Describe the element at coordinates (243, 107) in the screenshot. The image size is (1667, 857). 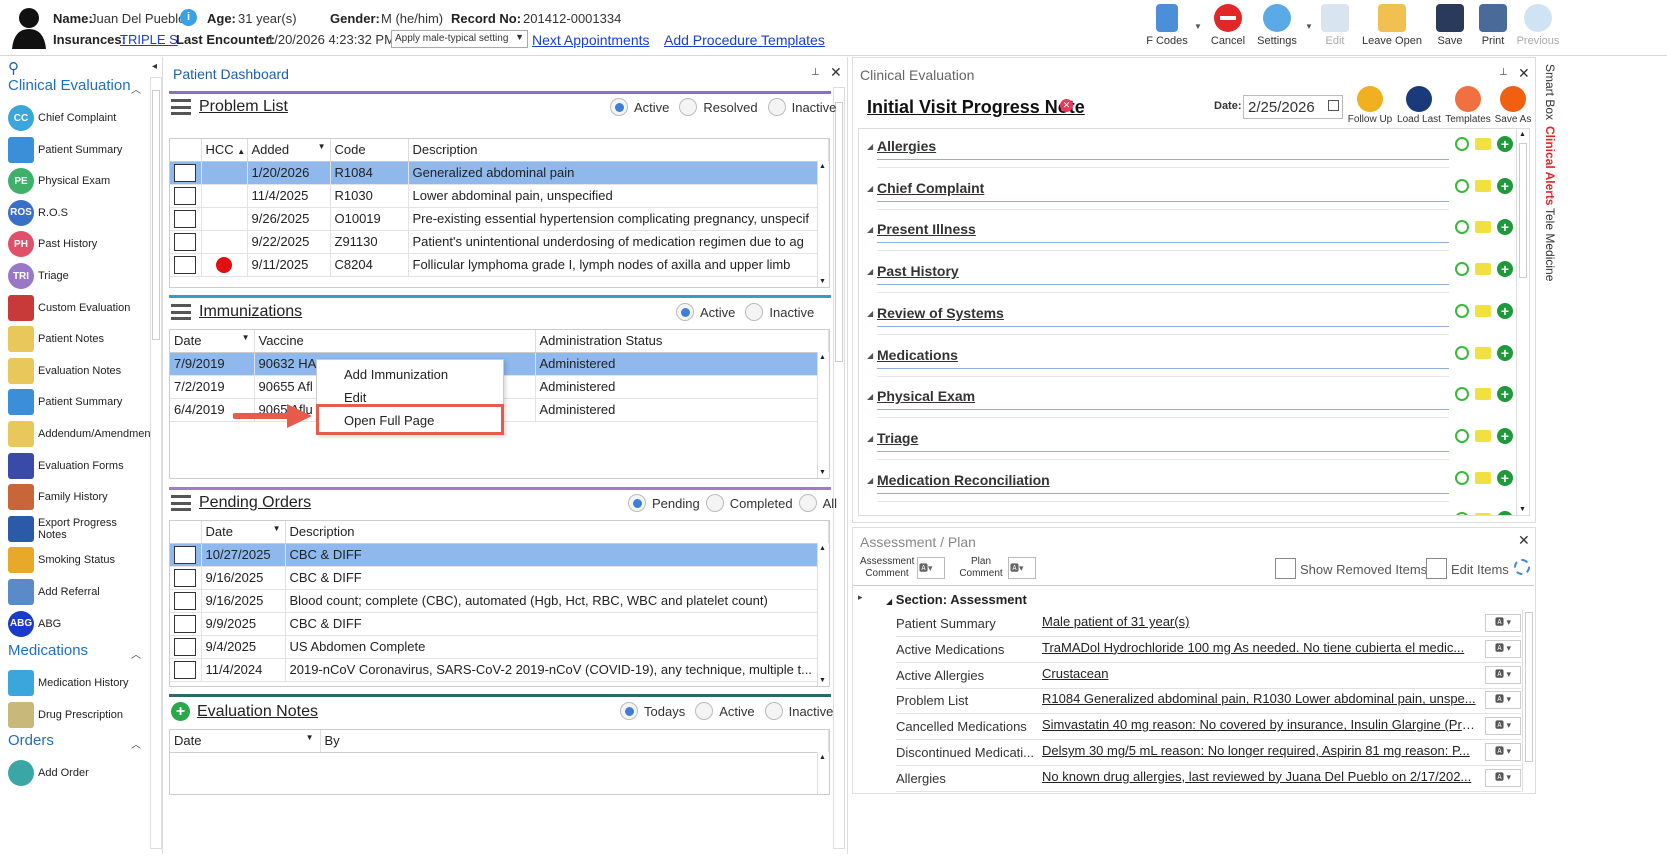
I see `problem-list-title: Problem List` at that location.